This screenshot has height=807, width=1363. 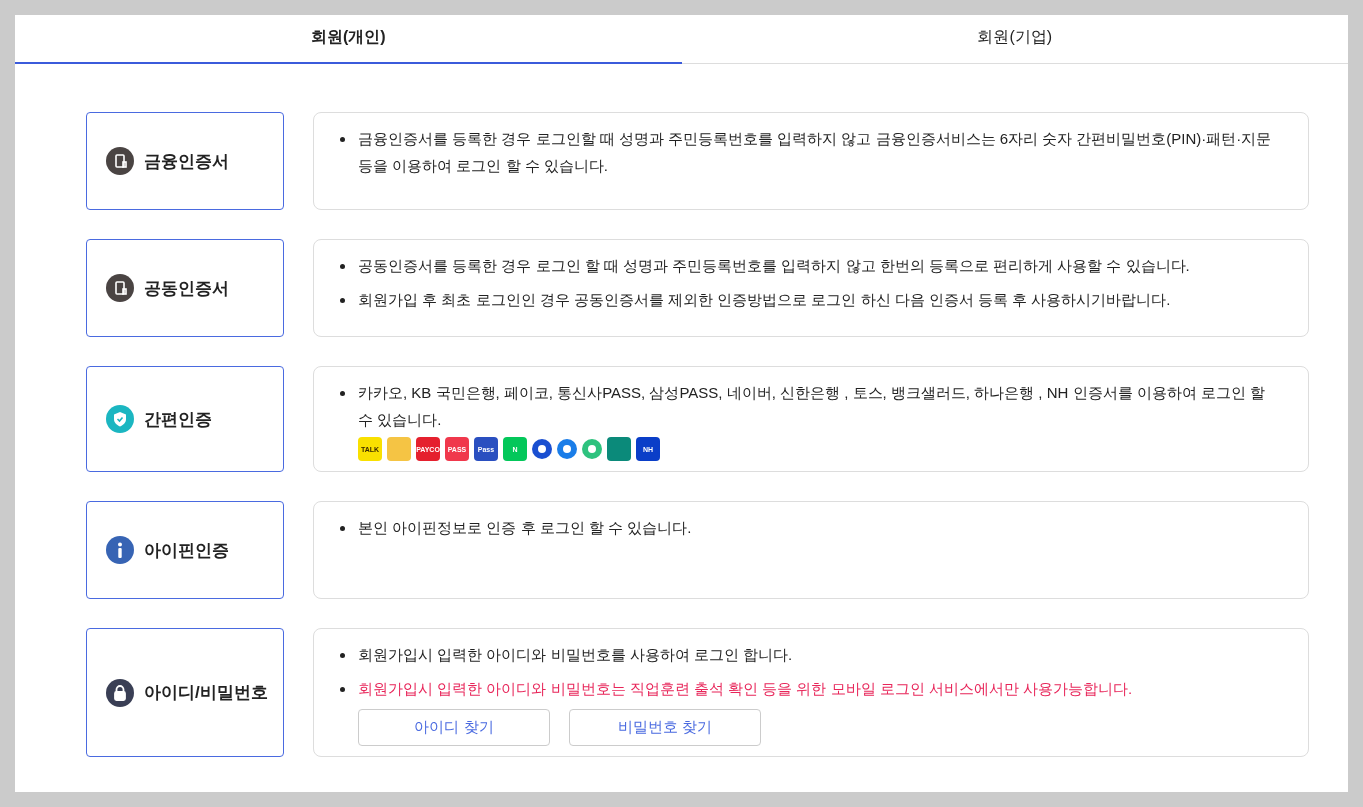 I want to click on auth-method-title: 아이디/비밀번호, so click(x=206, y=693).